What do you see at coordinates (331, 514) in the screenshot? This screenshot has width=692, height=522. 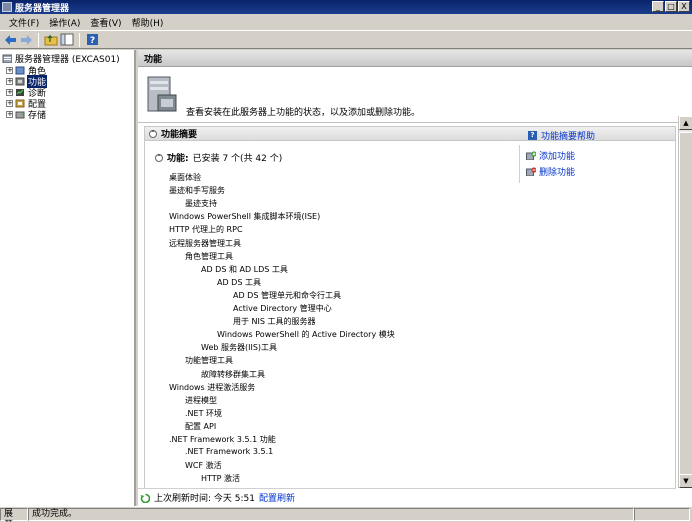 I see `status-message: 成功完成。` at bounding box center [331, 514].